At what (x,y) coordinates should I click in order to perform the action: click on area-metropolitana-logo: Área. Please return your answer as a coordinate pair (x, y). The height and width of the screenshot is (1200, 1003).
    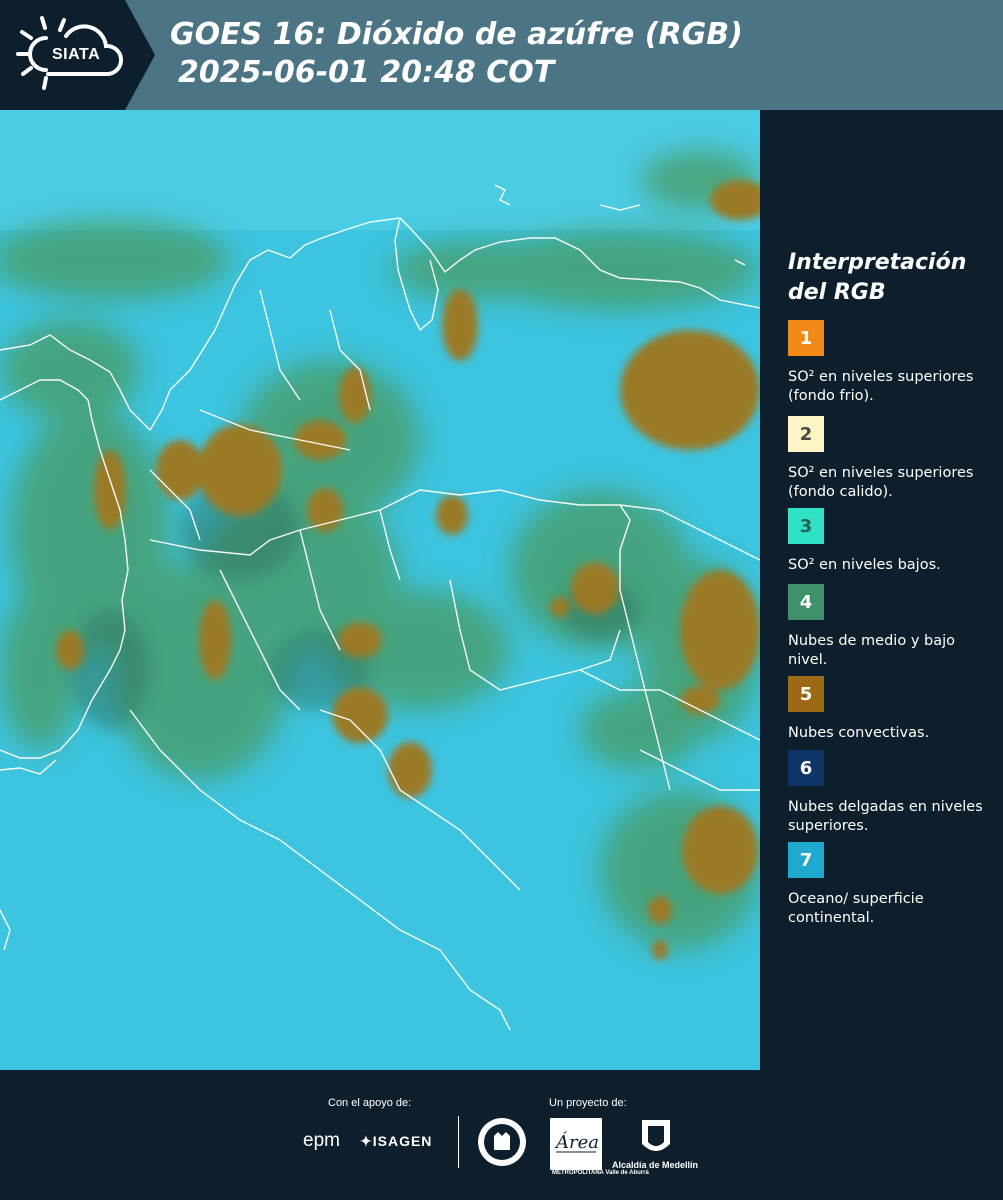
    Looking at the image, I should click on (576, 1144).